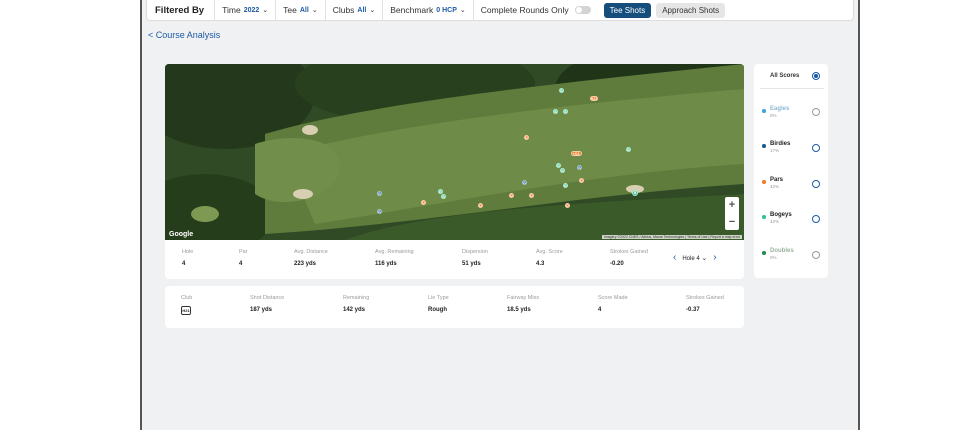  I want to click on birdie-dot-icon, so click(764, 146).